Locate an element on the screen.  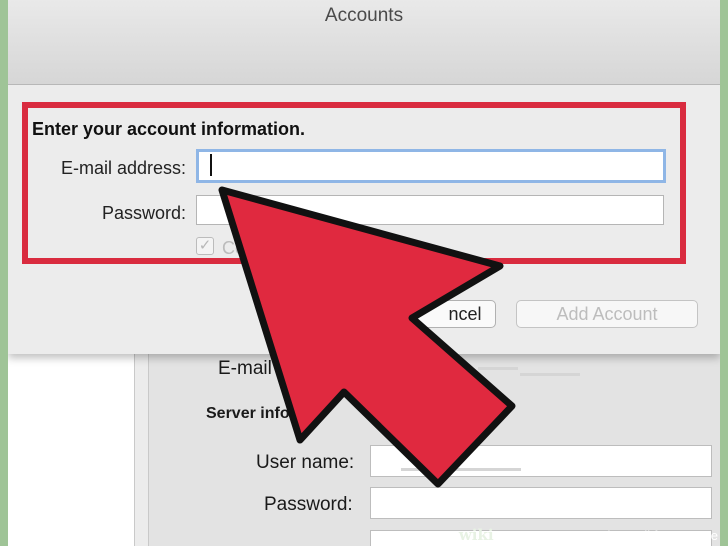
watermark-title: to Access Work Email from Home is located at coordinates (619, 535).